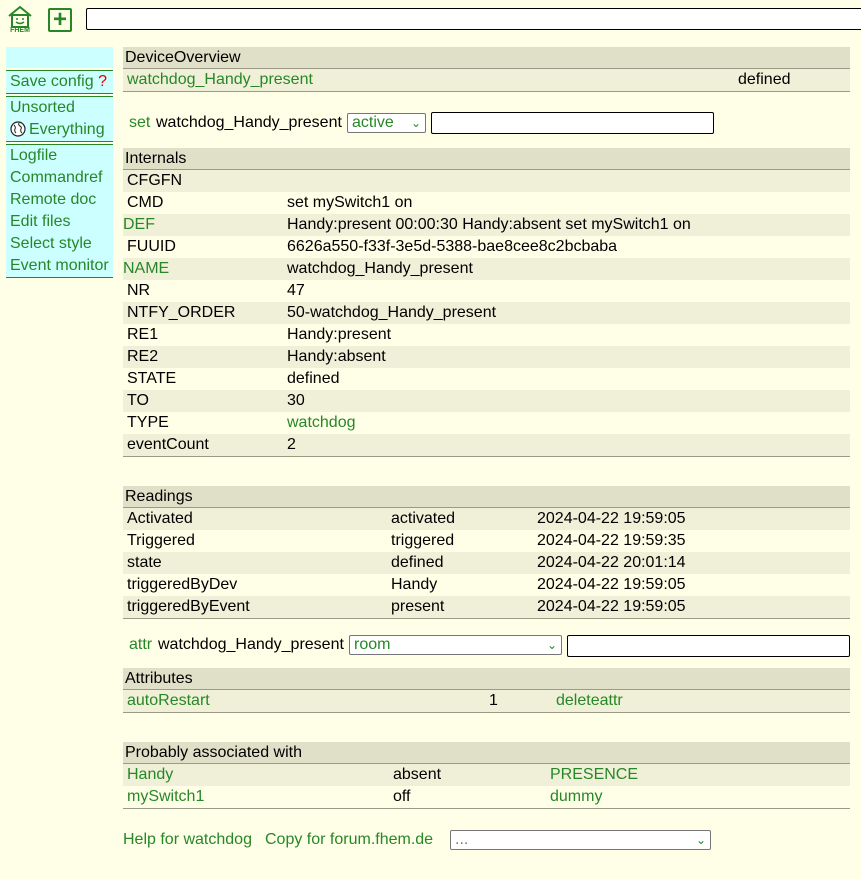 The height and width of the screenshot is (879, 861). Describe the element at coordinates (151, 246) in the screenshot. I see `internal-name: FUUID` at that location.